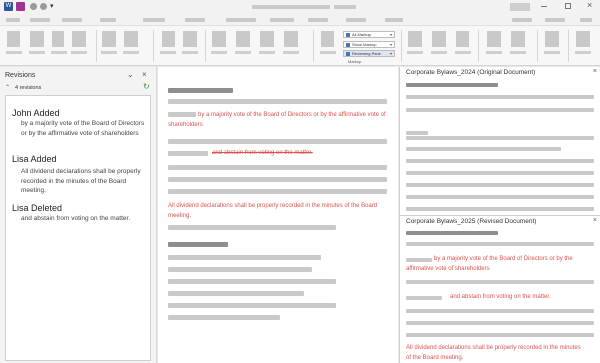  I want to click on reviewing-pane-dropdown: Reviewing Pane ▾, so click(369, 53).